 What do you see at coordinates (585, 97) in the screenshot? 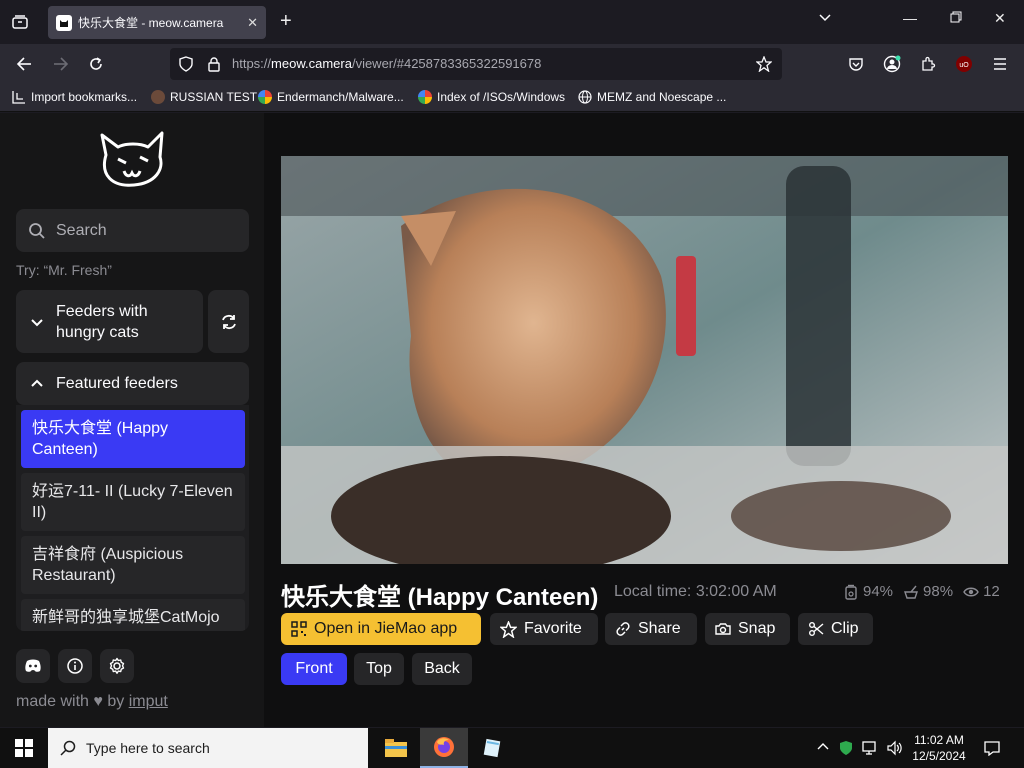
I see `globe-icon` at bounding box center [585, 97].